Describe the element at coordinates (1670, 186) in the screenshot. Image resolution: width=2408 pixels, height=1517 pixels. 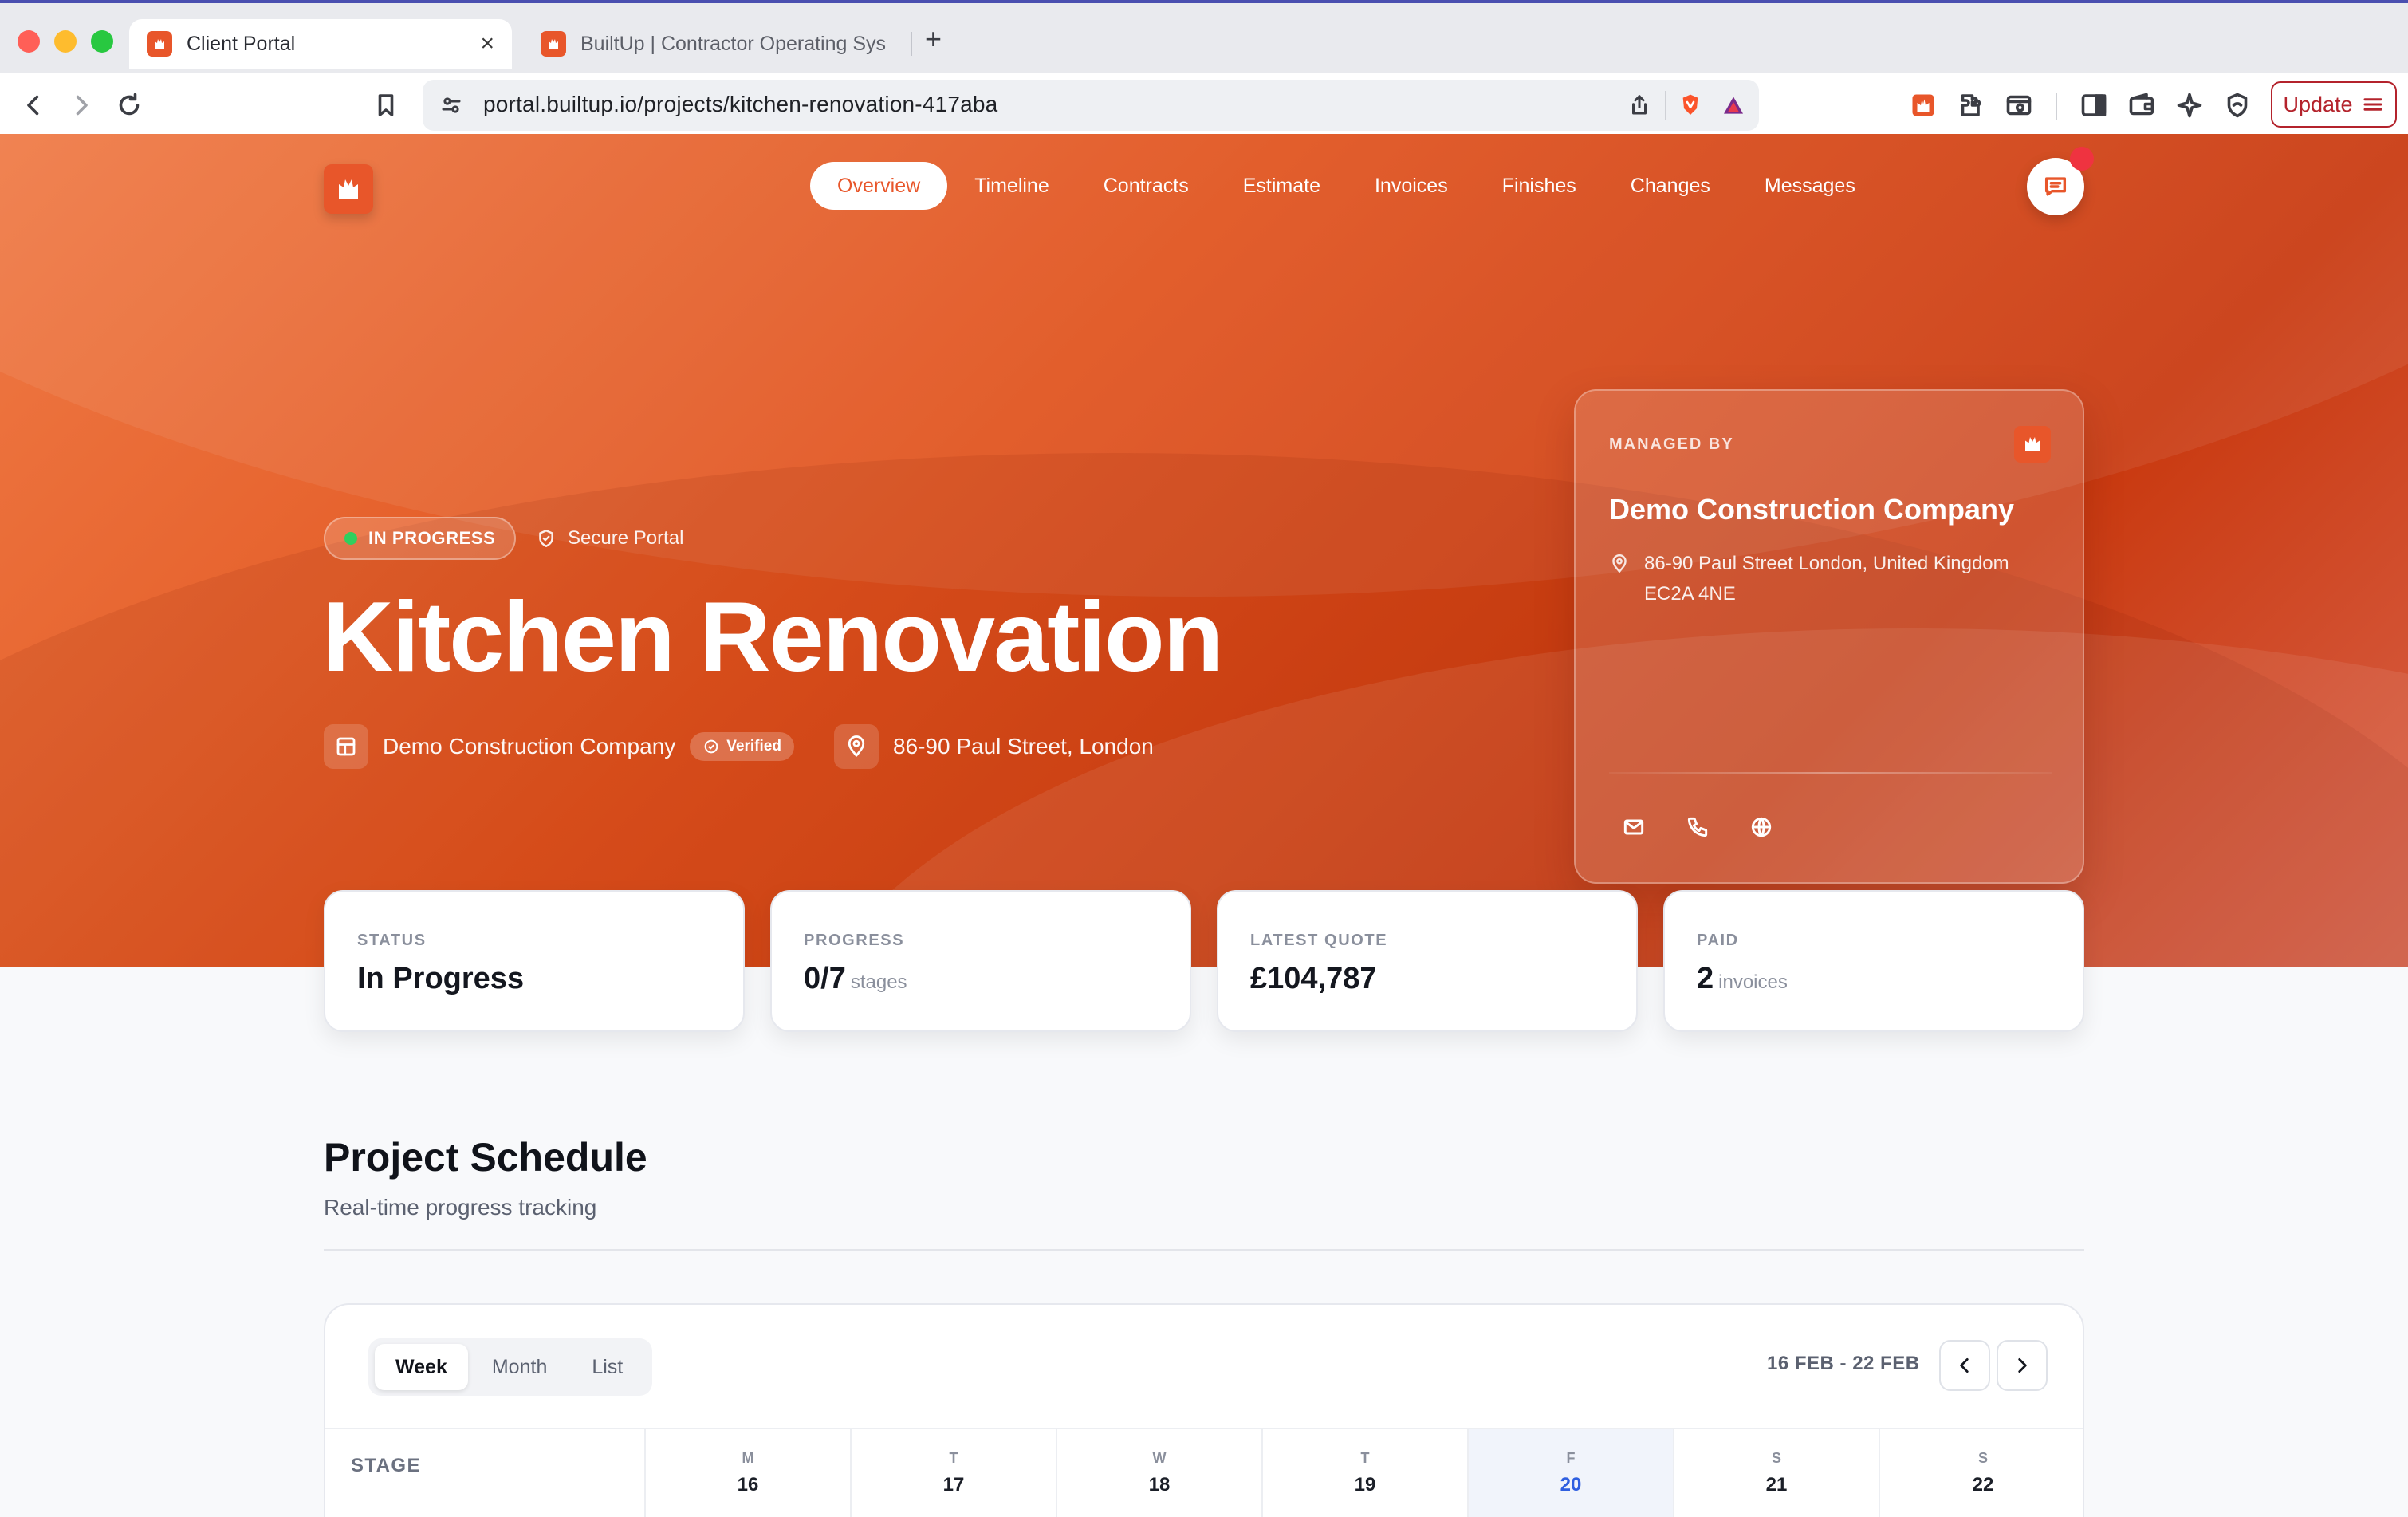
I see `nav-changes: Changes` at that location.